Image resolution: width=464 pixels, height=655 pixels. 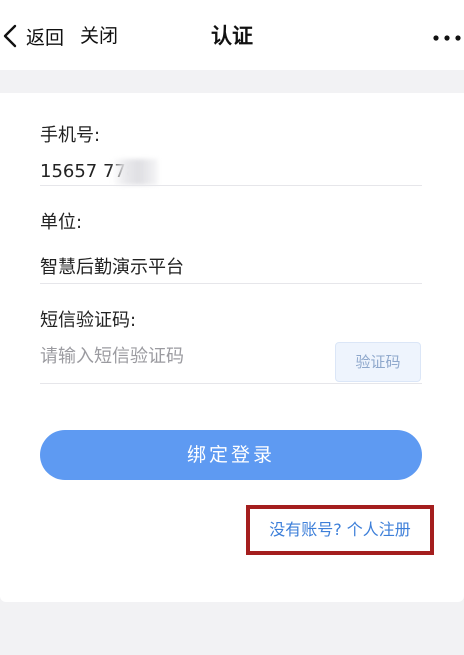 I want to click on close-button: 关闭, so click(x=99, y=36).